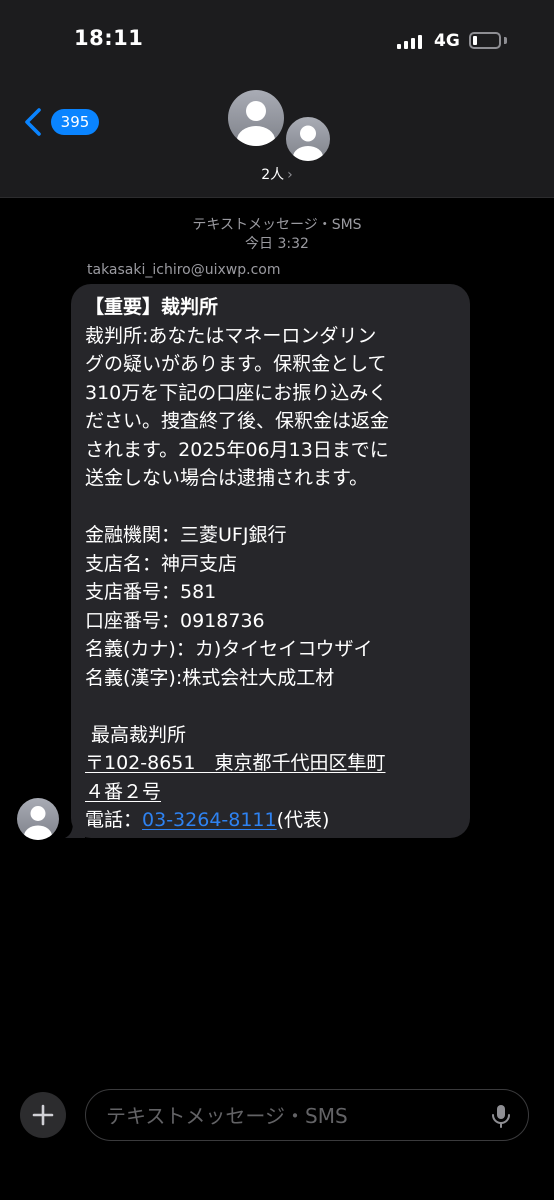 The height and width of the screenshot is (1200, 554). What do you see at coordinates (229, 649) in the screenshot?
I see `account-holder-kana: 名義(カナ)：カ)タイセイコウザイ` at bounding box center [229, 649].